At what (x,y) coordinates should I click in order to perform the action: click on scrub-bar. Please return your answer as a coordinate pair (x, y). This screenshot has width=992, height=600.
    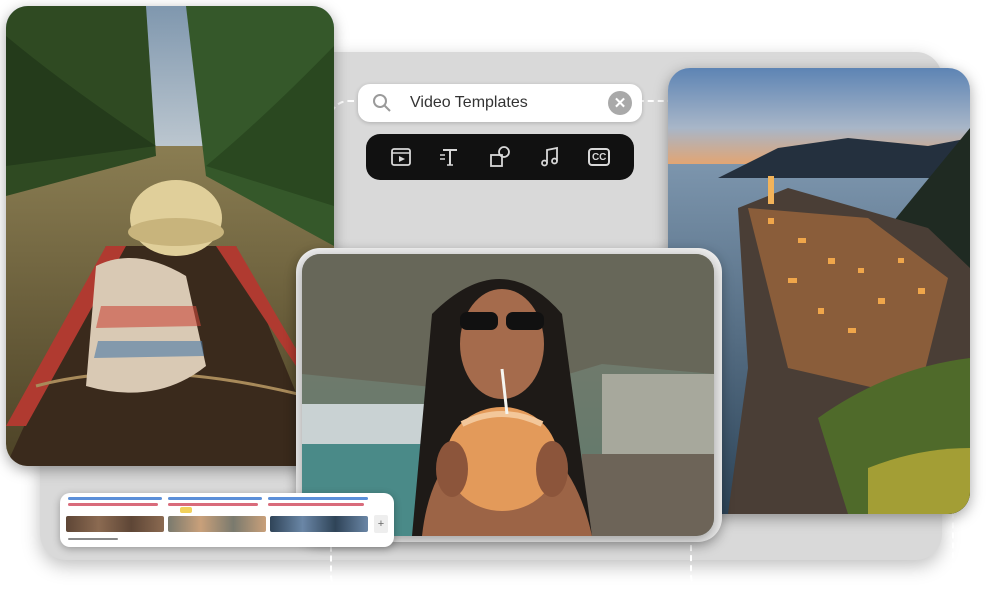
    Looking at the image, I should click on (93, 539).